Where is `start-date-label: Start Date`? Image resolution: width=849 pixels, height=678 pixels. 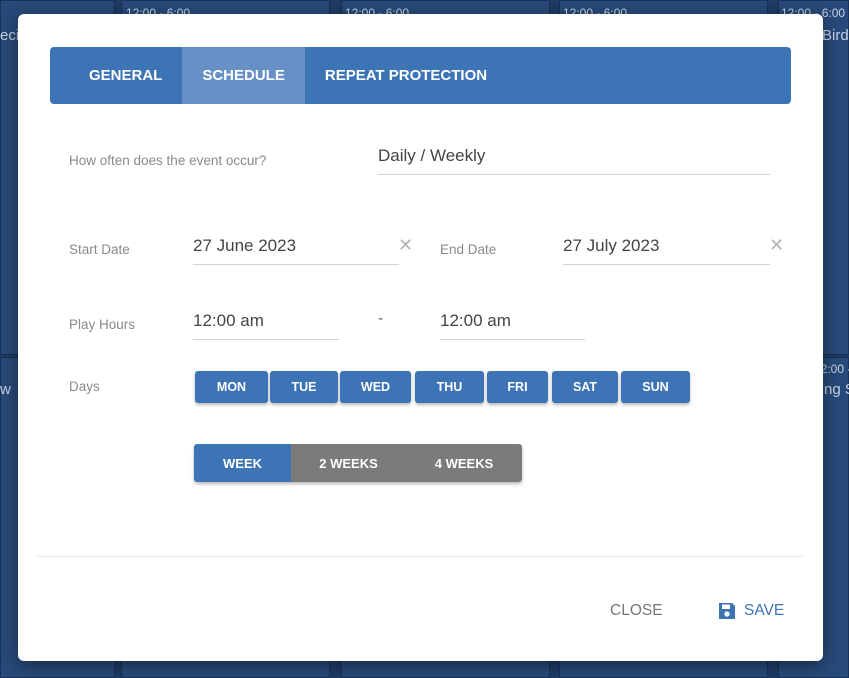
start-date-label: Start Date is located at coordinates (99, 249).